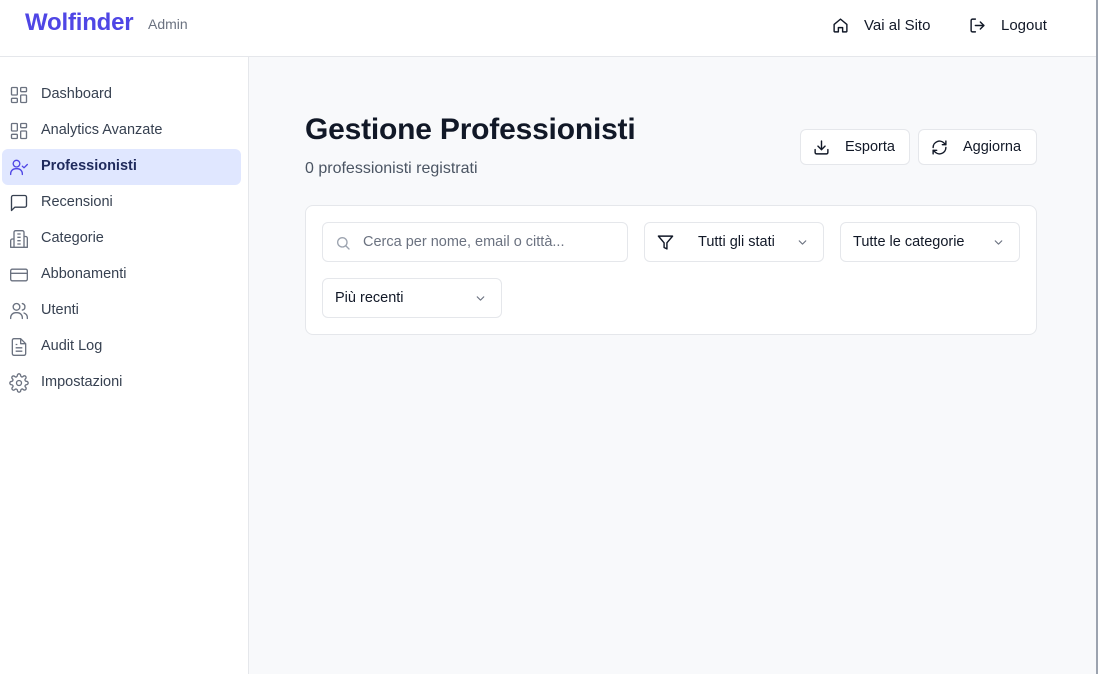 The width and height of the screenshot is (1098, 674). What do you see at coordinates (939, 147) in the screenshot?
I see `refresh-icon` at bounding box center [939, 147].